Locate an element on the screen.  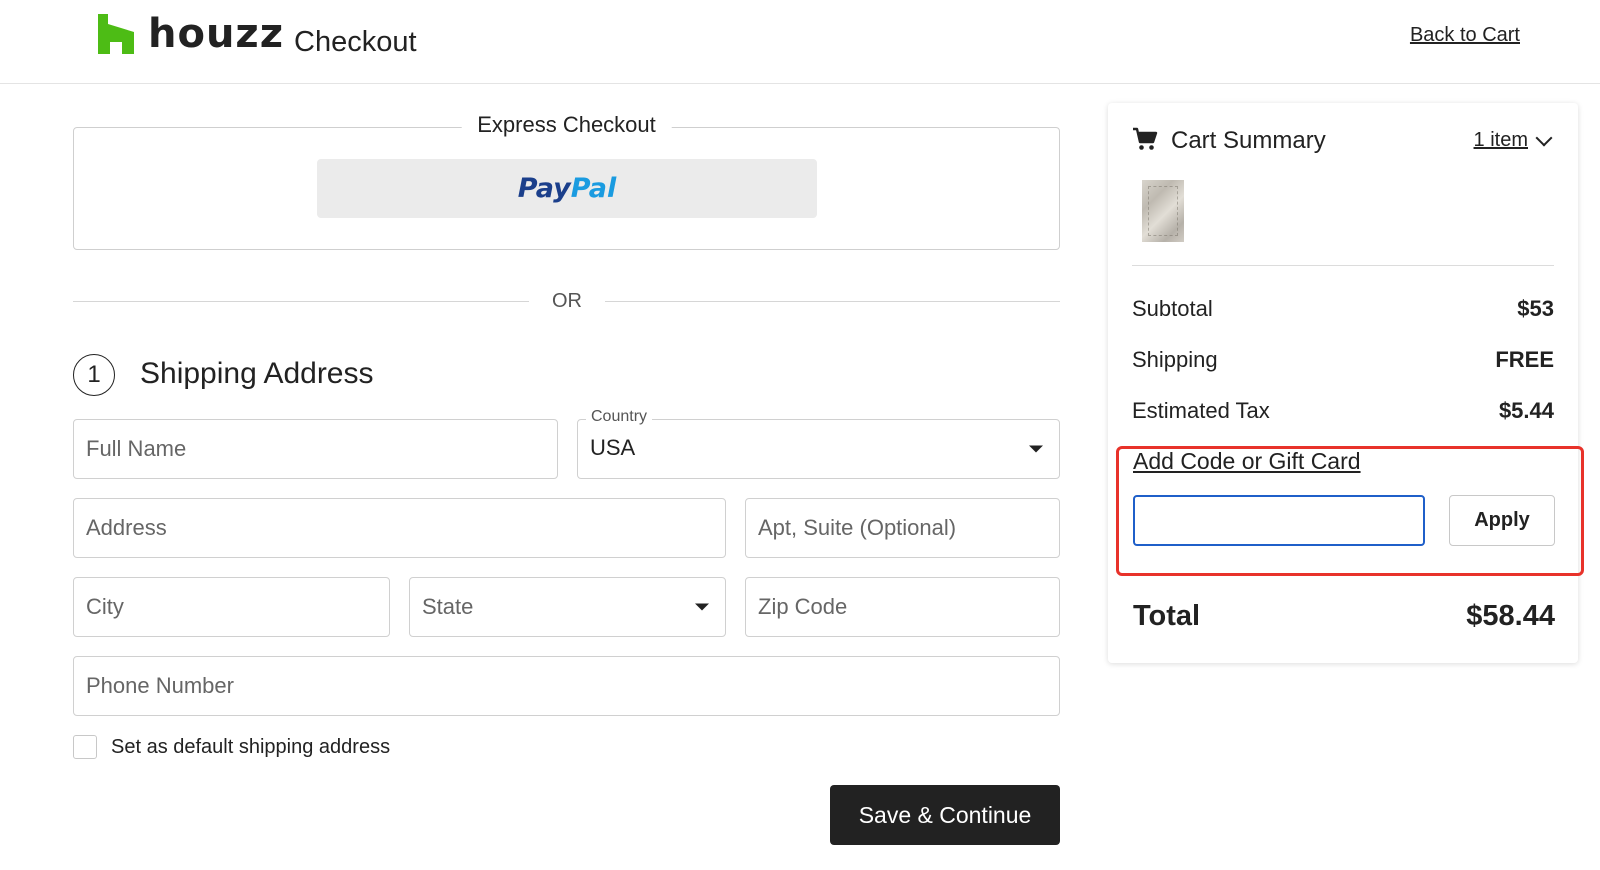
item-count-label: 1 item is located at coordinates (1500, 140).